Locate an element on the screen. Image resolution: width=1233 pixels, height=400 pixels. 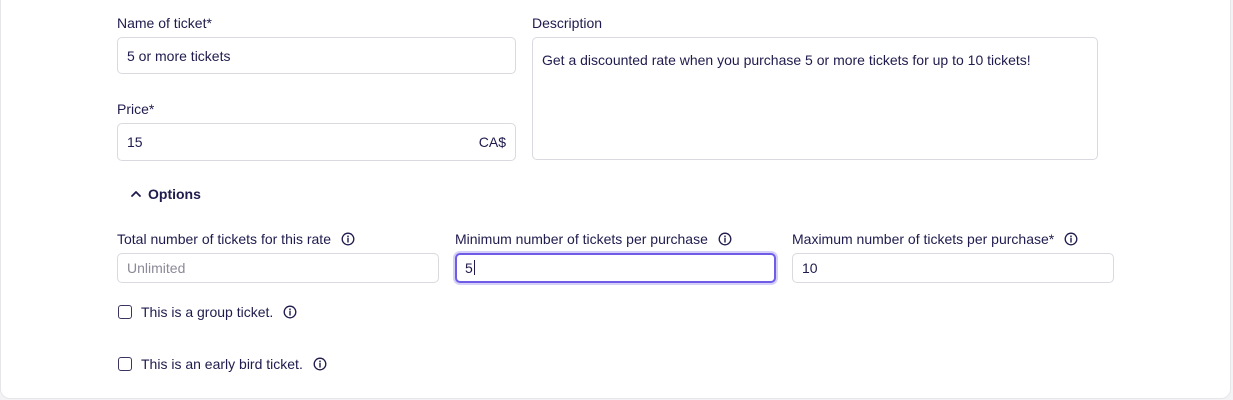
group-ticket-label-text: This is a group ticket. is located at coordinates (207, 312).